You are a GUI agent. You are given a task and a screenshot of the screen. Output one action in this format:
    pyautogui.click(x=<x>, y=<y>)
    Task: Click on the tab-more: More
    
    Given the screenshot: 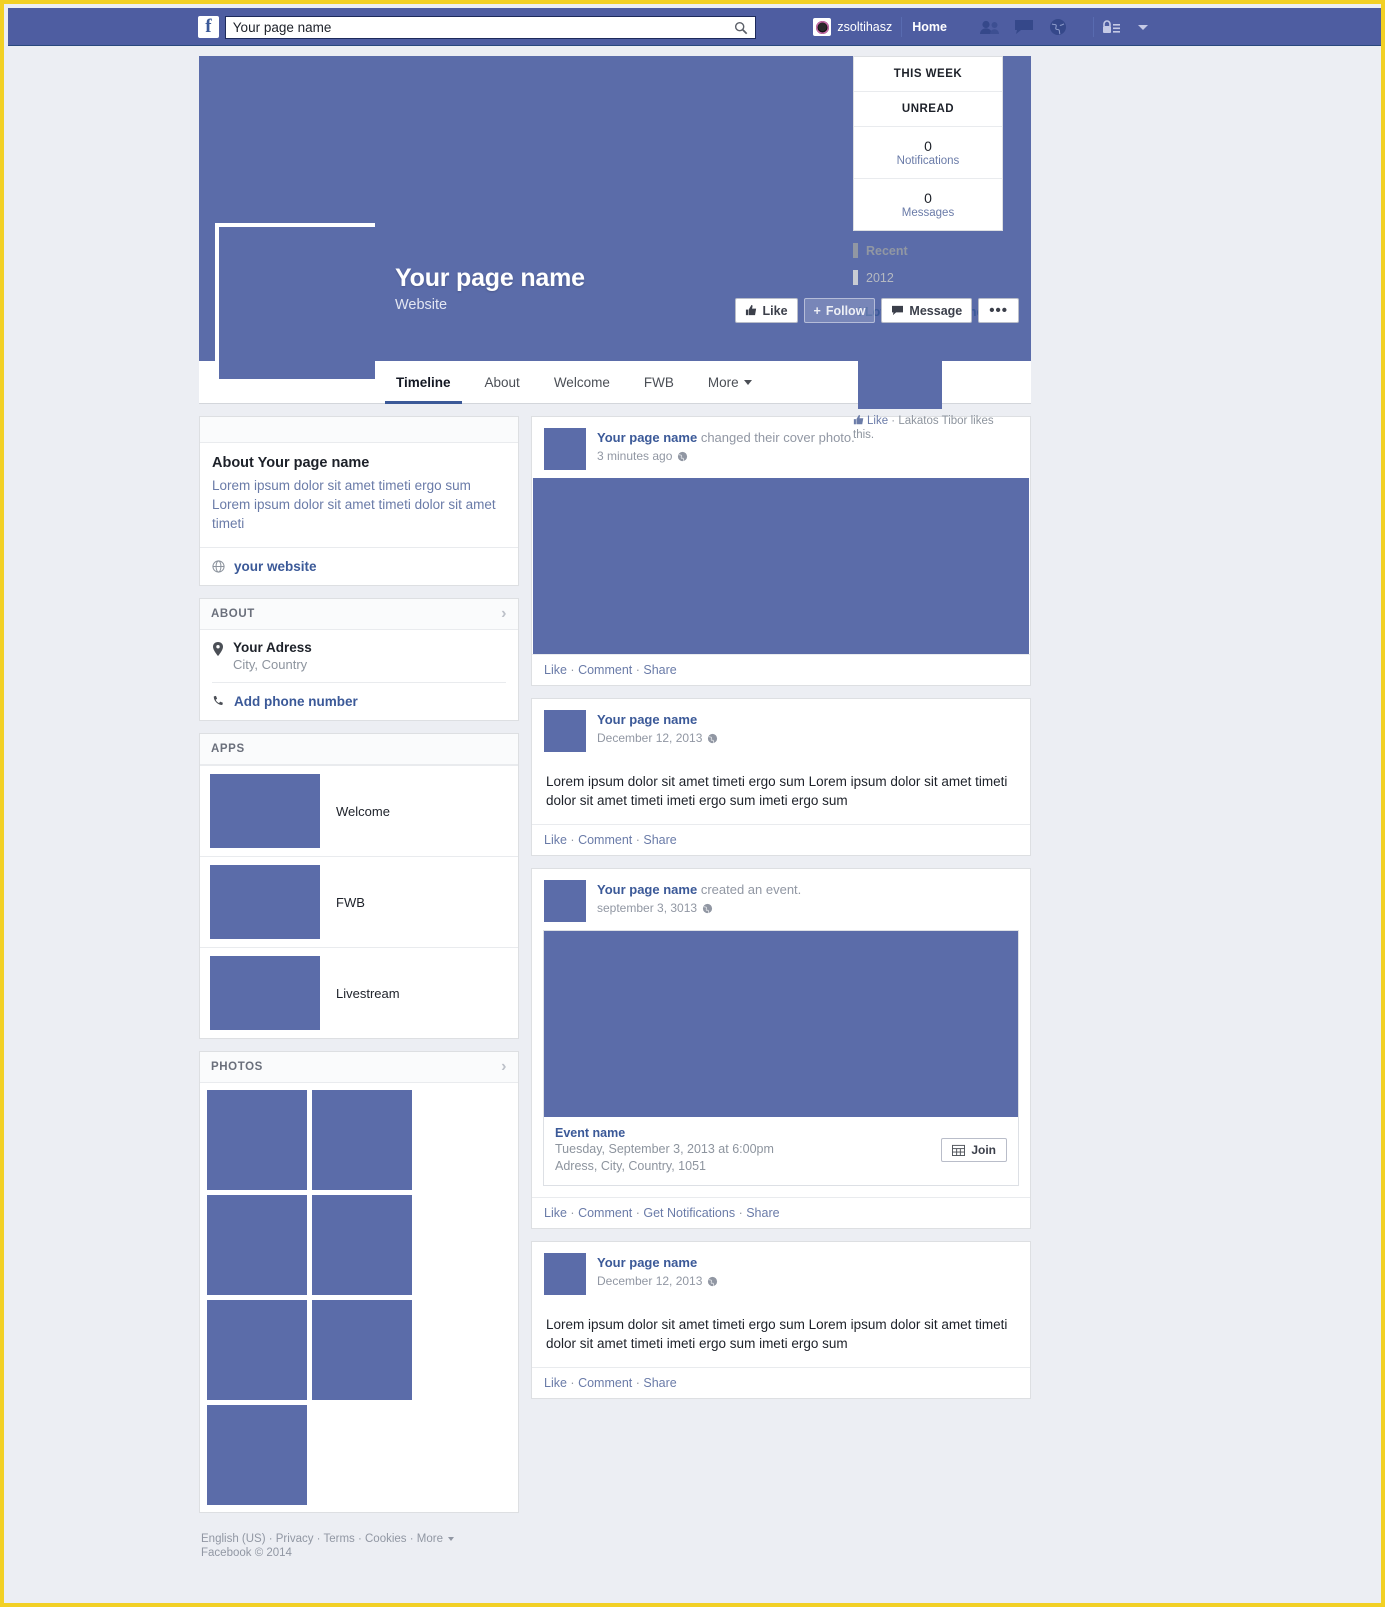 What is the action you would take?
    pyautogui.click(x=730, y=382)
    